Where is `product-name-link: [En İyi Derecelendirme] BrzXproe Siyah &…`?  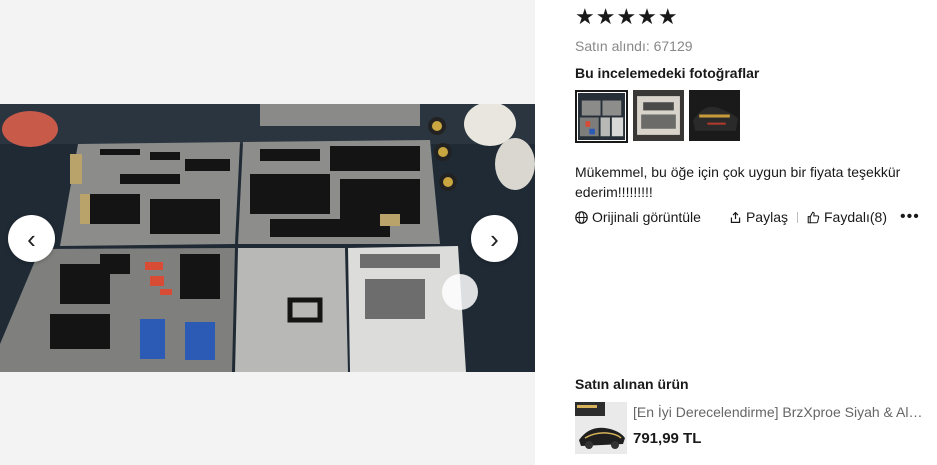
product-name-link: [En İyi Derecelendirme] BrzXproe Siyah &… is located at coordinates (778, 412).